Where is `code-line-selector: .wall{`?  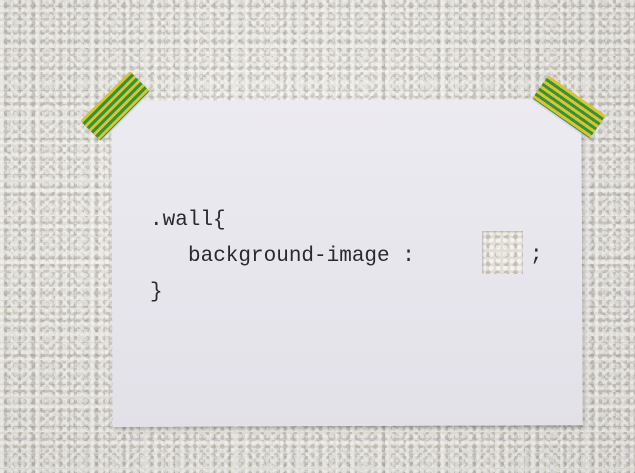 code-line-selector: .wall{ is located at coordinates (188, 220).